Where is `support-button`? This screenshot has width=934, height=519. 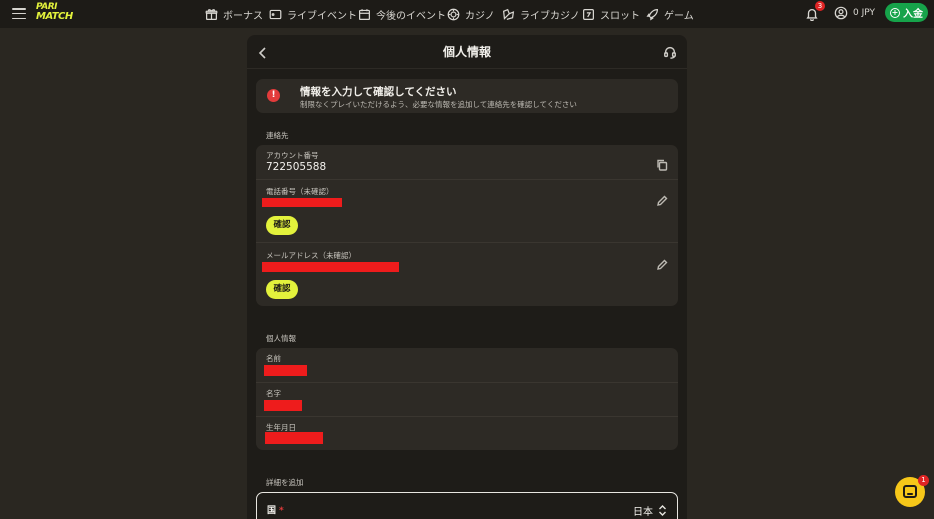 support-button is located at coordinates (670, 51).